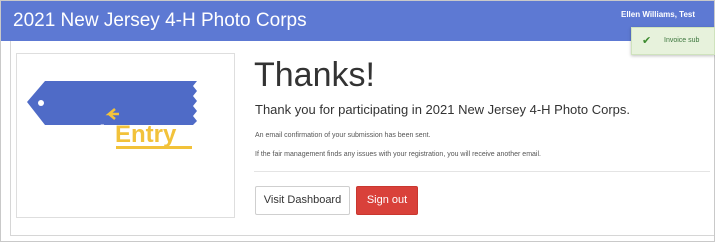 The image size is (715, 242). I want to click on logo-word-fair: Fair, so click(93, 134).